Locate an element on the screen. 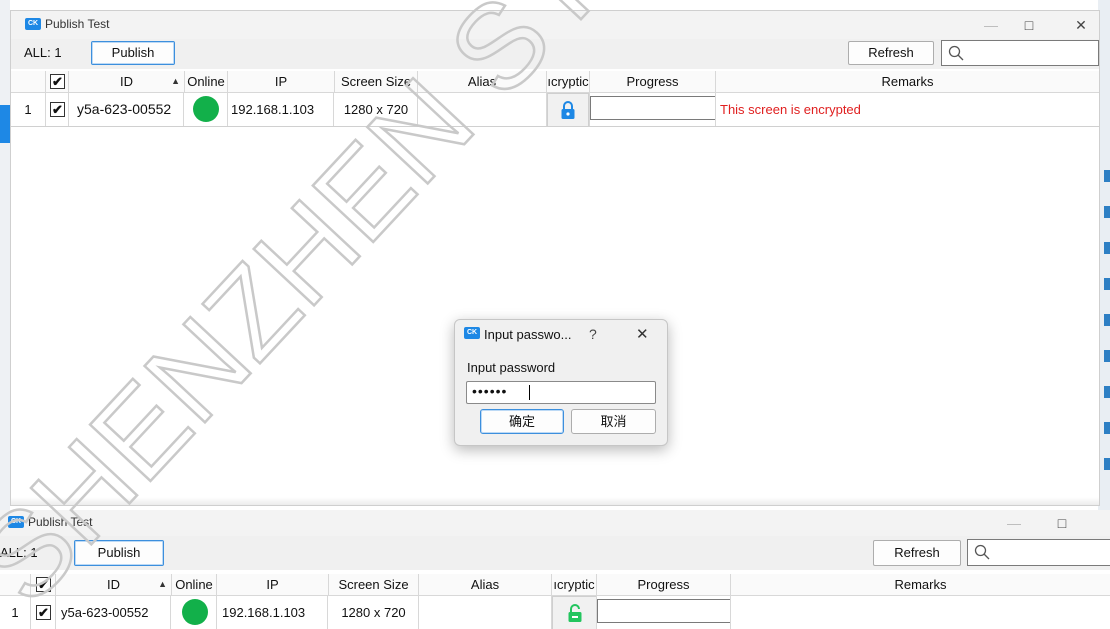 The width and height of the screenshot is (1110, 629). locked-icon is located at coordinates (568, 110).